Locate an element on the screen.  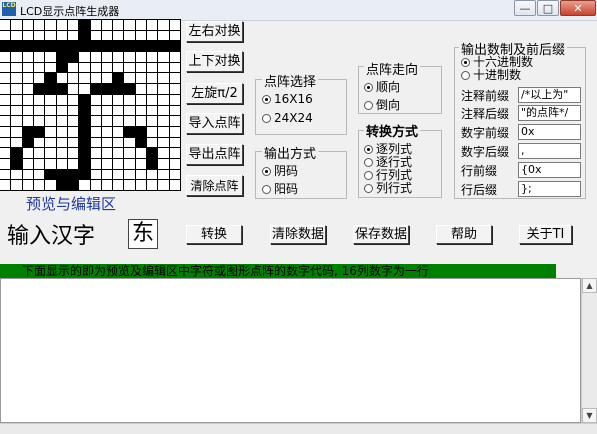
convert-button: 转换 is located at coordinates (214, 234).